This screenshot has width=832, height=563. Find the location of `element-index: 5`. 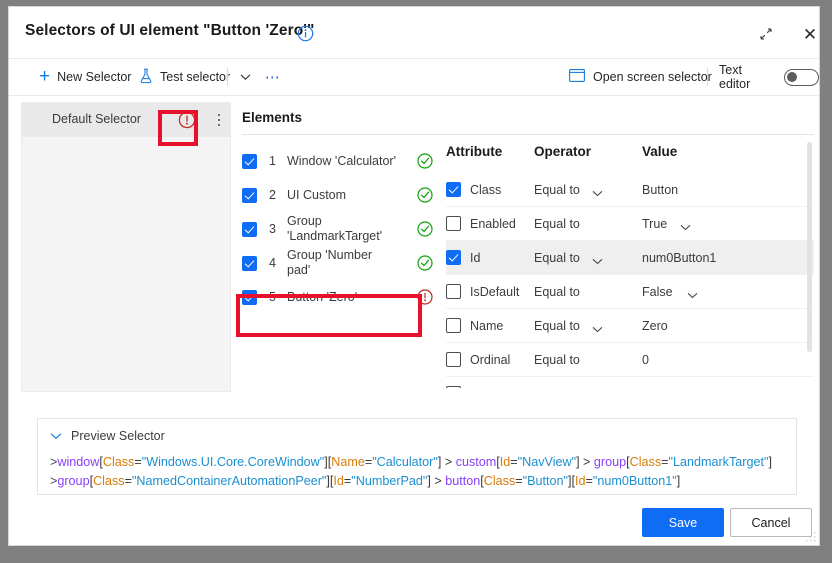

element-index: 5 is located at coordinates (272, 297).